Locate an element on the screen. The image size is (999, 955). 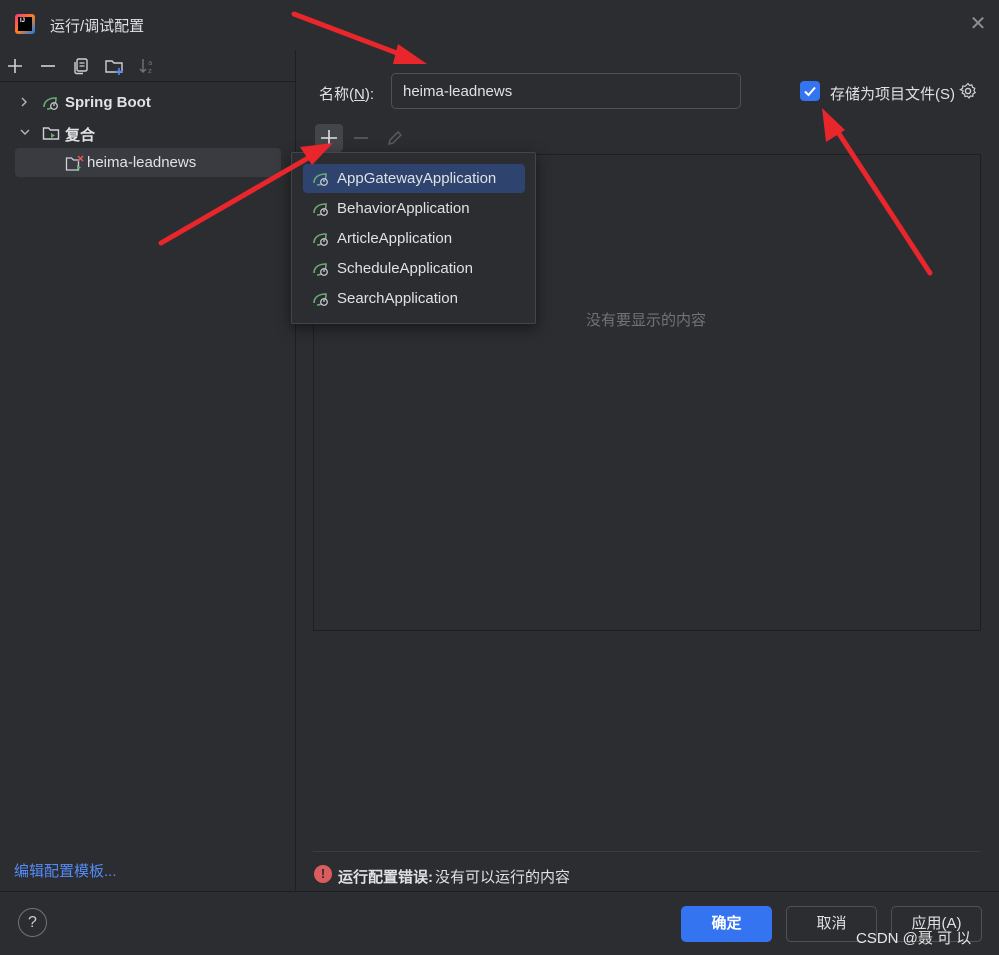
empty-list-text: 没有要显示的内容 is located at coordinates (646, 320).